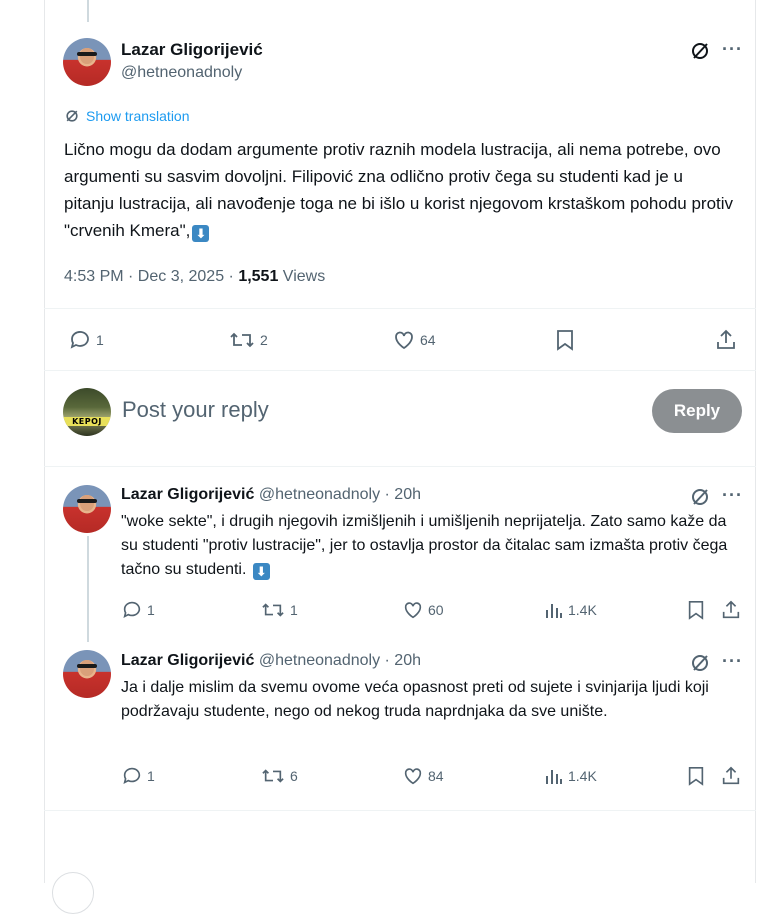  What do you see at coordinates (258, 276) in the screenshot?
I see `views-count: 1,551` at bounding box center [258, 276].